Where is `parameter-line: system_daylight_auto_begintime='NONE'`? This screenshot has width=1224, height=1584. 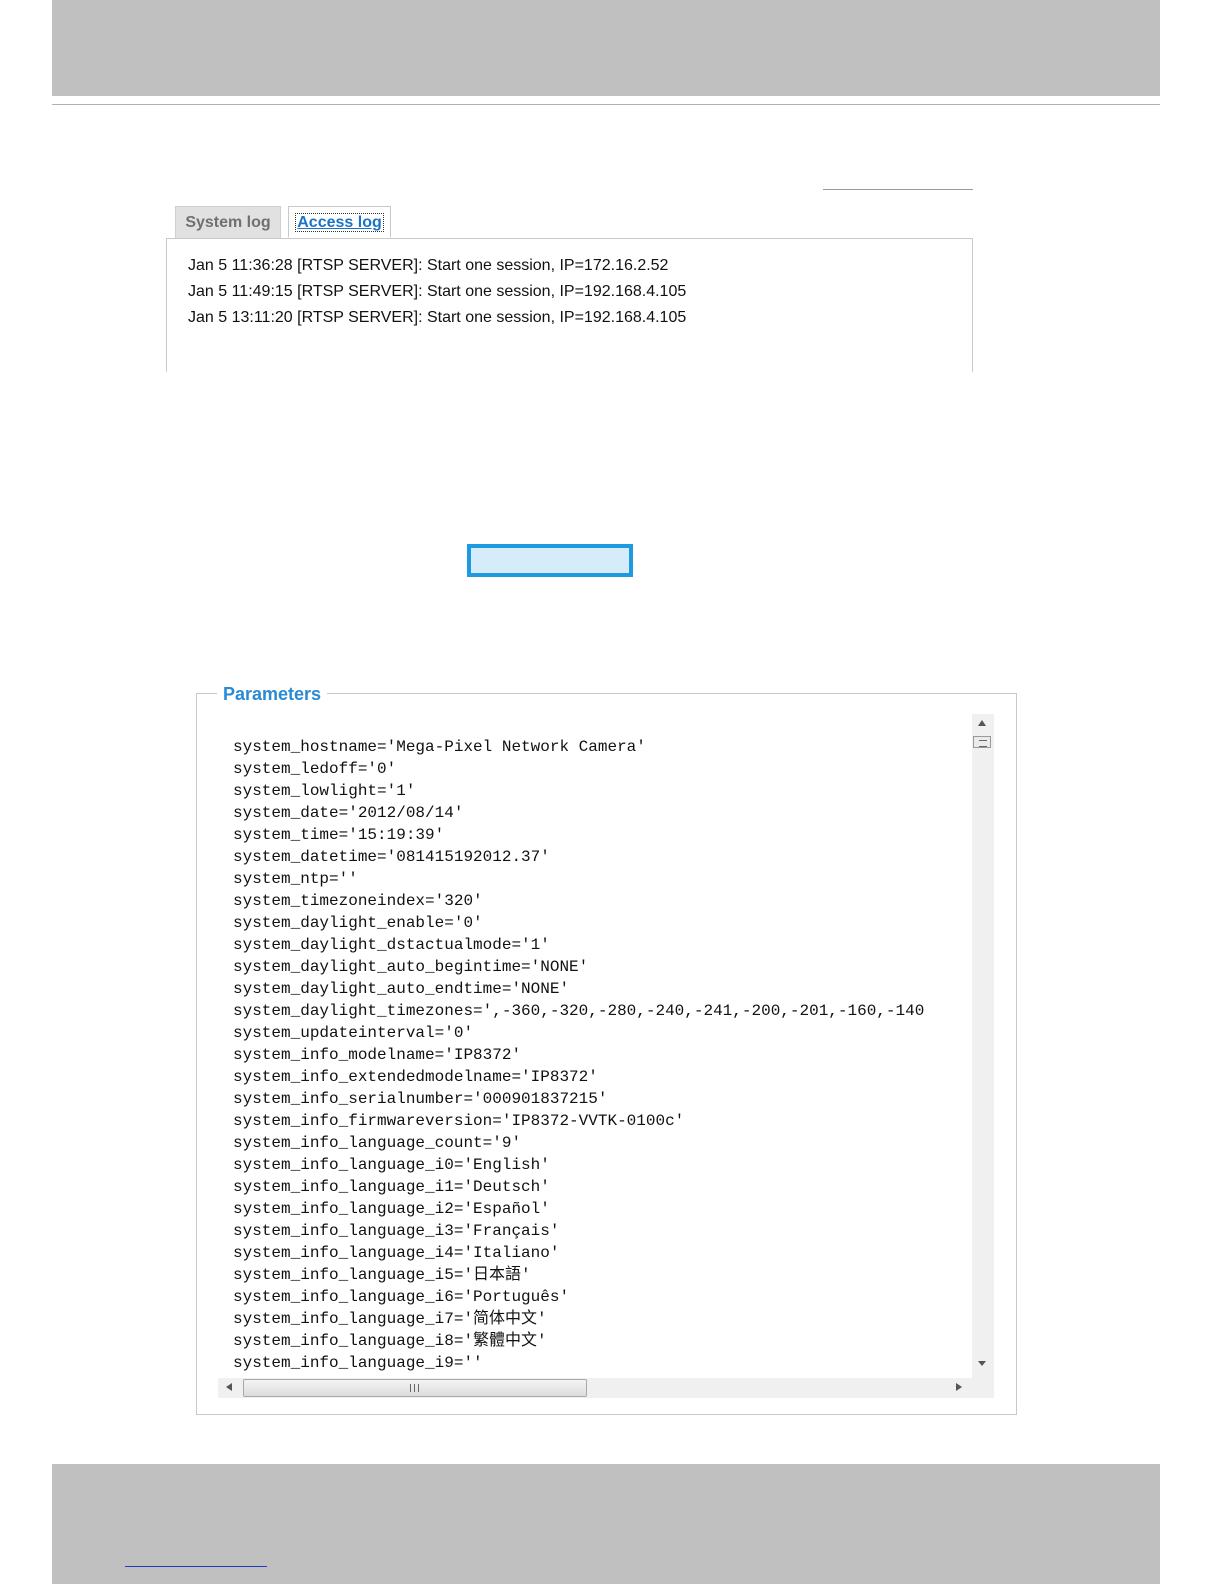
parameter-line: system_daylight_auto_begintime='NONE' is located at coordinates (411, 967).